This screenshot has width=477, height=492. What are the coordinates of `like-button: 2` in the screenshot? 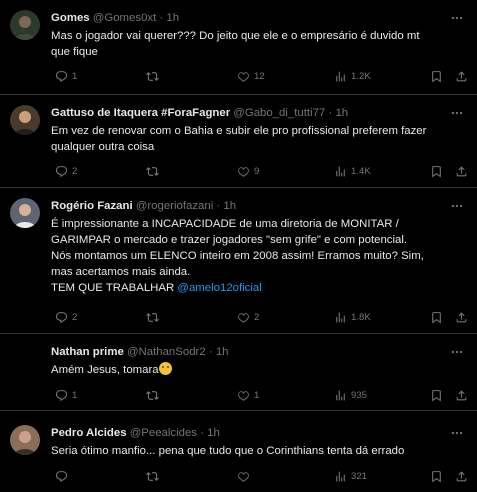 It's located at (248, 317).